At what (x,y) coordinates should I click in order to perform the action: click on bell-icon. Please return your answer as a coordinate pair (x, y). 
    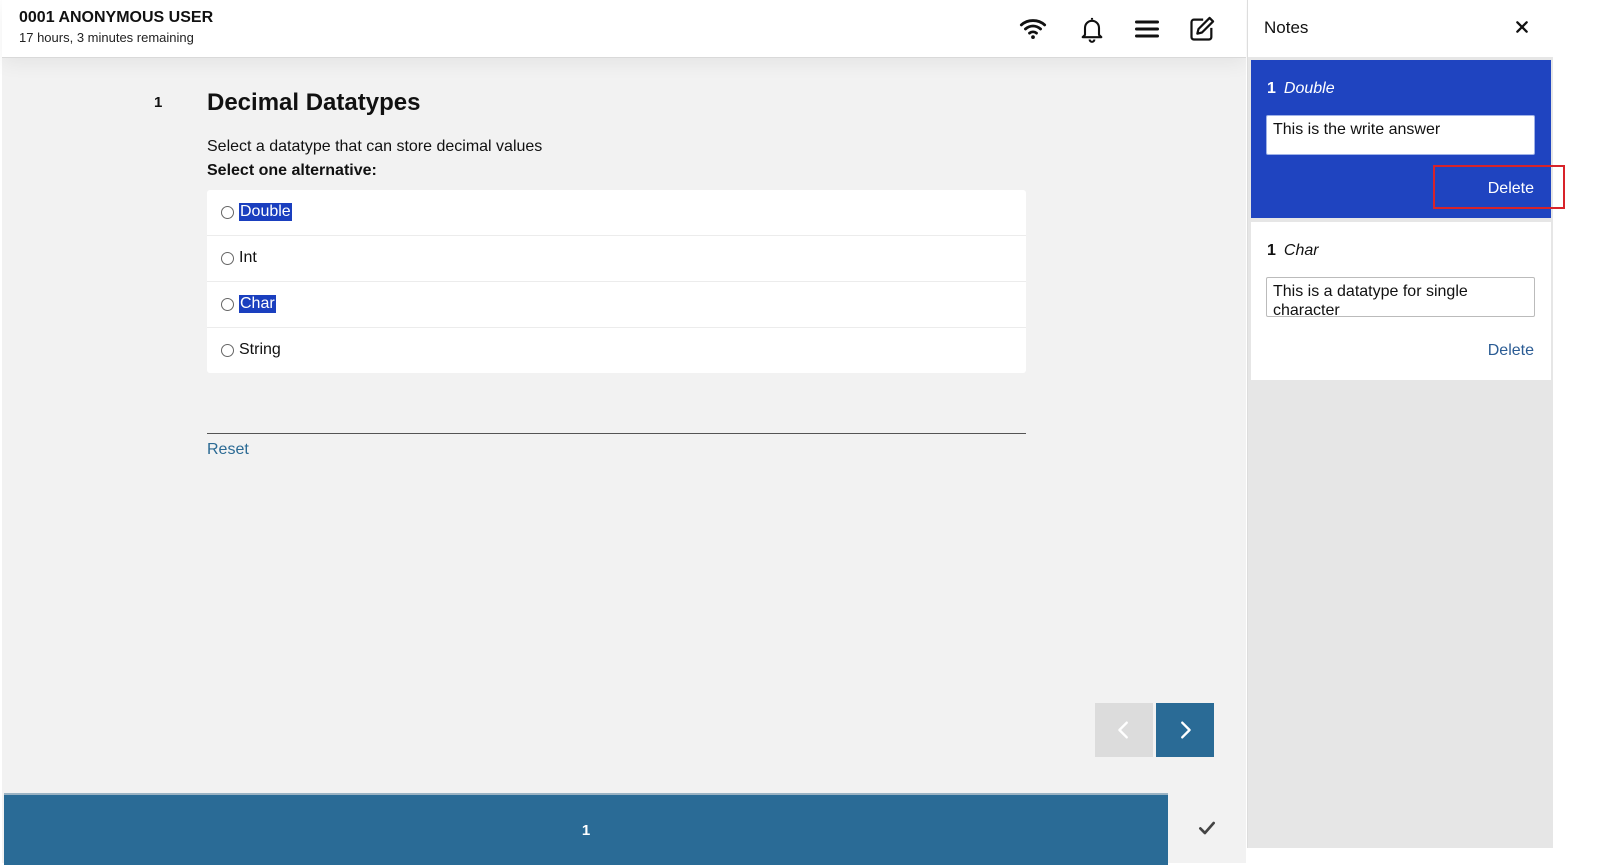
    Looking at the image, I should click on (1092, 29).